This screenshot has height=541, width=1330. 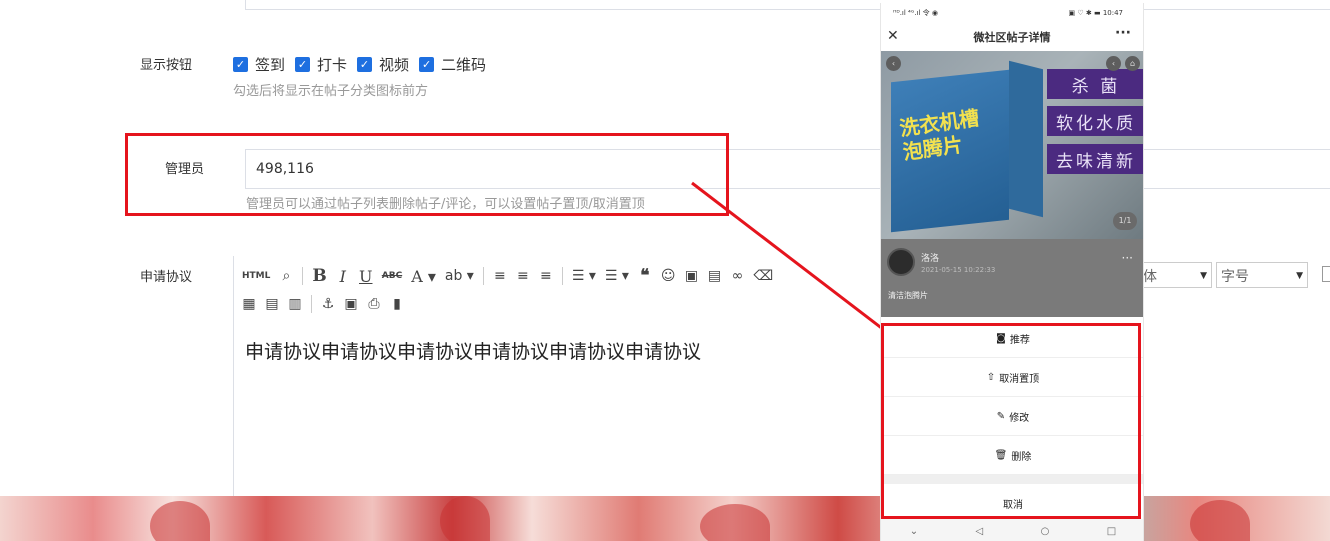 What do you see at coordinates (1132, 63) in the screenshot?
I see `home-icon: ⌂` at bounding box center [1132, 63].